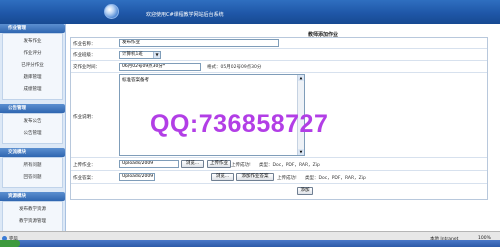  I want to click on sidebar-section-notice: 公告管理, so click(32, 108).